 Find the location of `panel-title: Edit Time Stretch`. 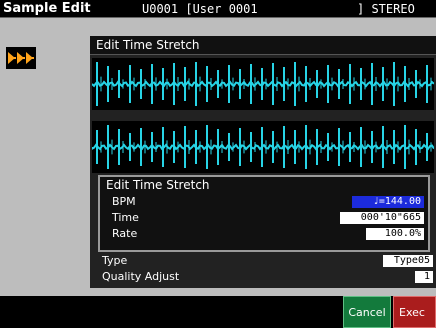

panel-title: Edit Time Stretch is located at coordinates (148, 45).